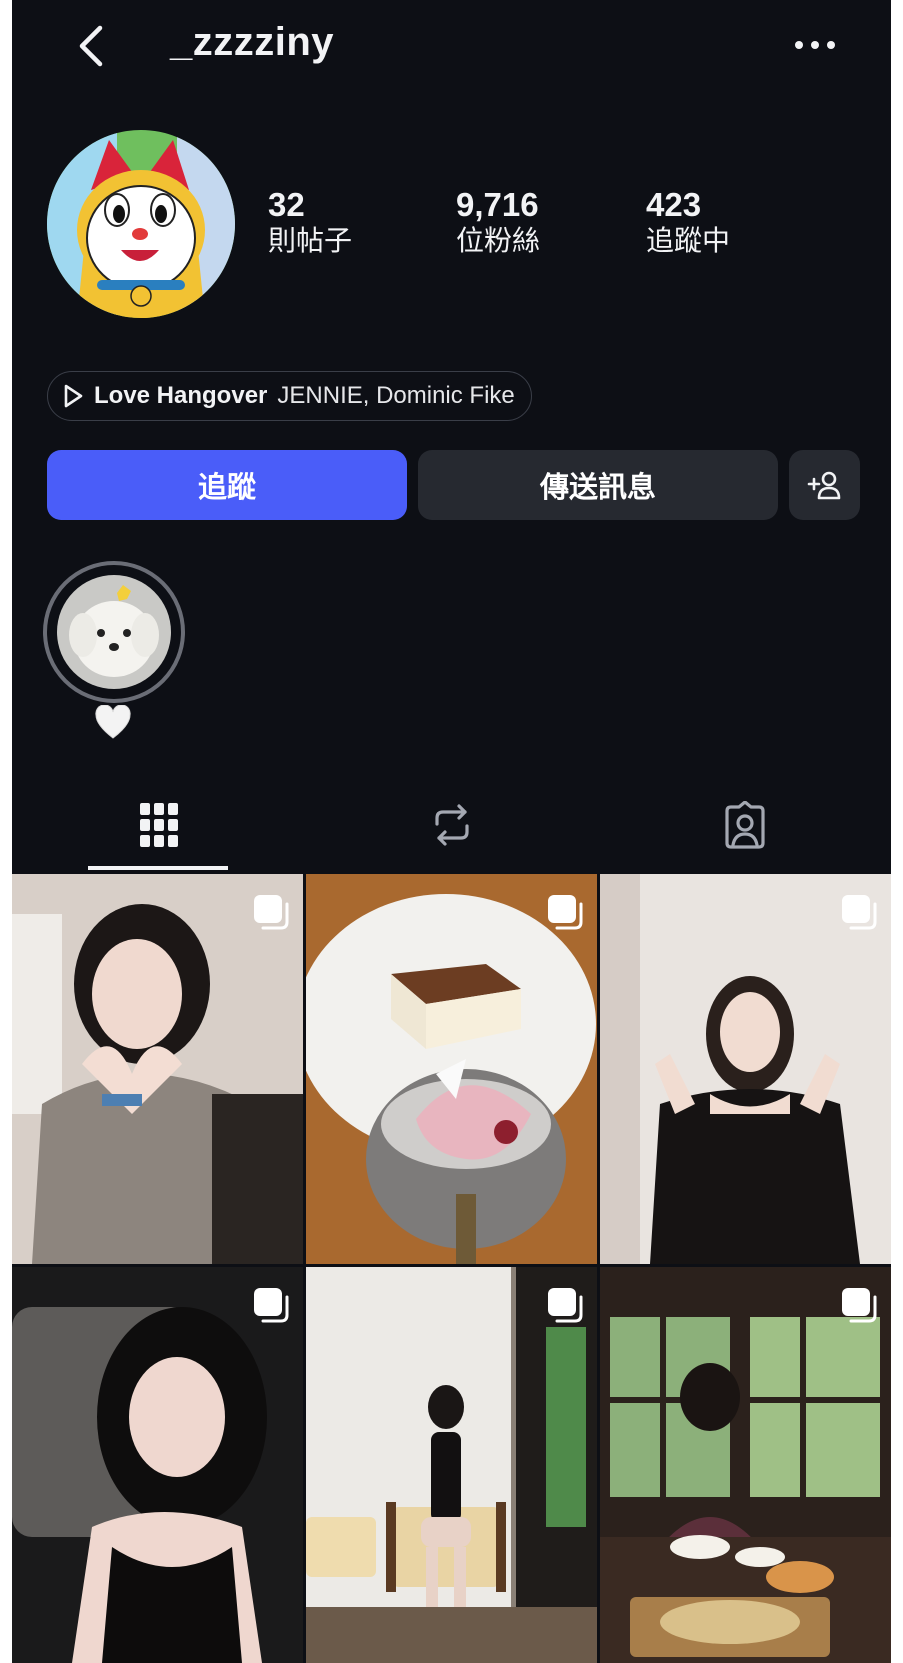  I want to click on stat-followers-label: 位粉絲, so click(498, 240).